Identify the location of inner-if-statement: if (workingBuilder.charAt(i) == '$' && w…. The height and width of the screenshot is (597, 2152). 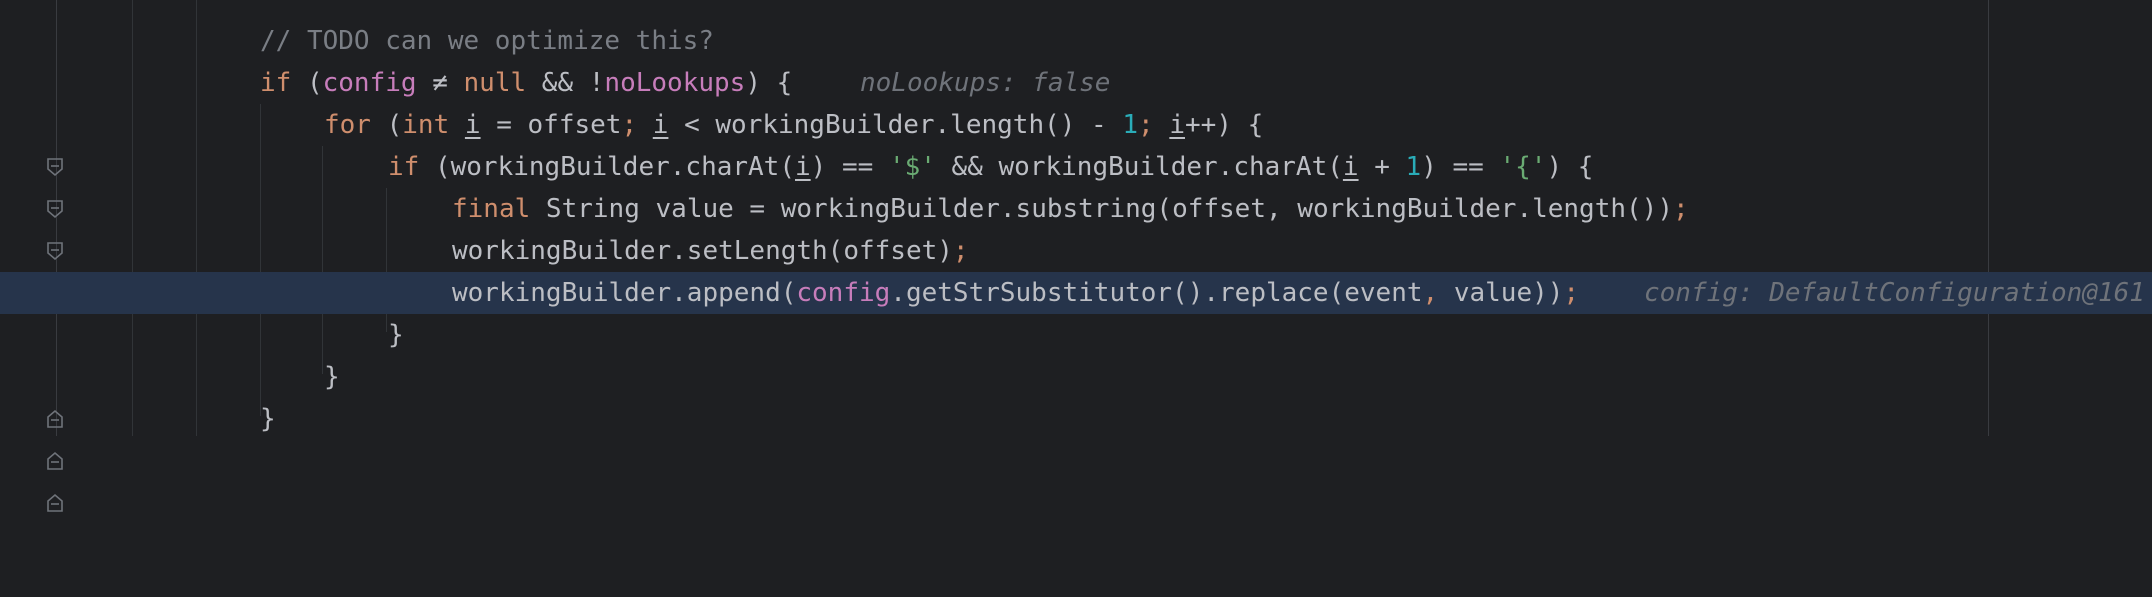
(991, 167).